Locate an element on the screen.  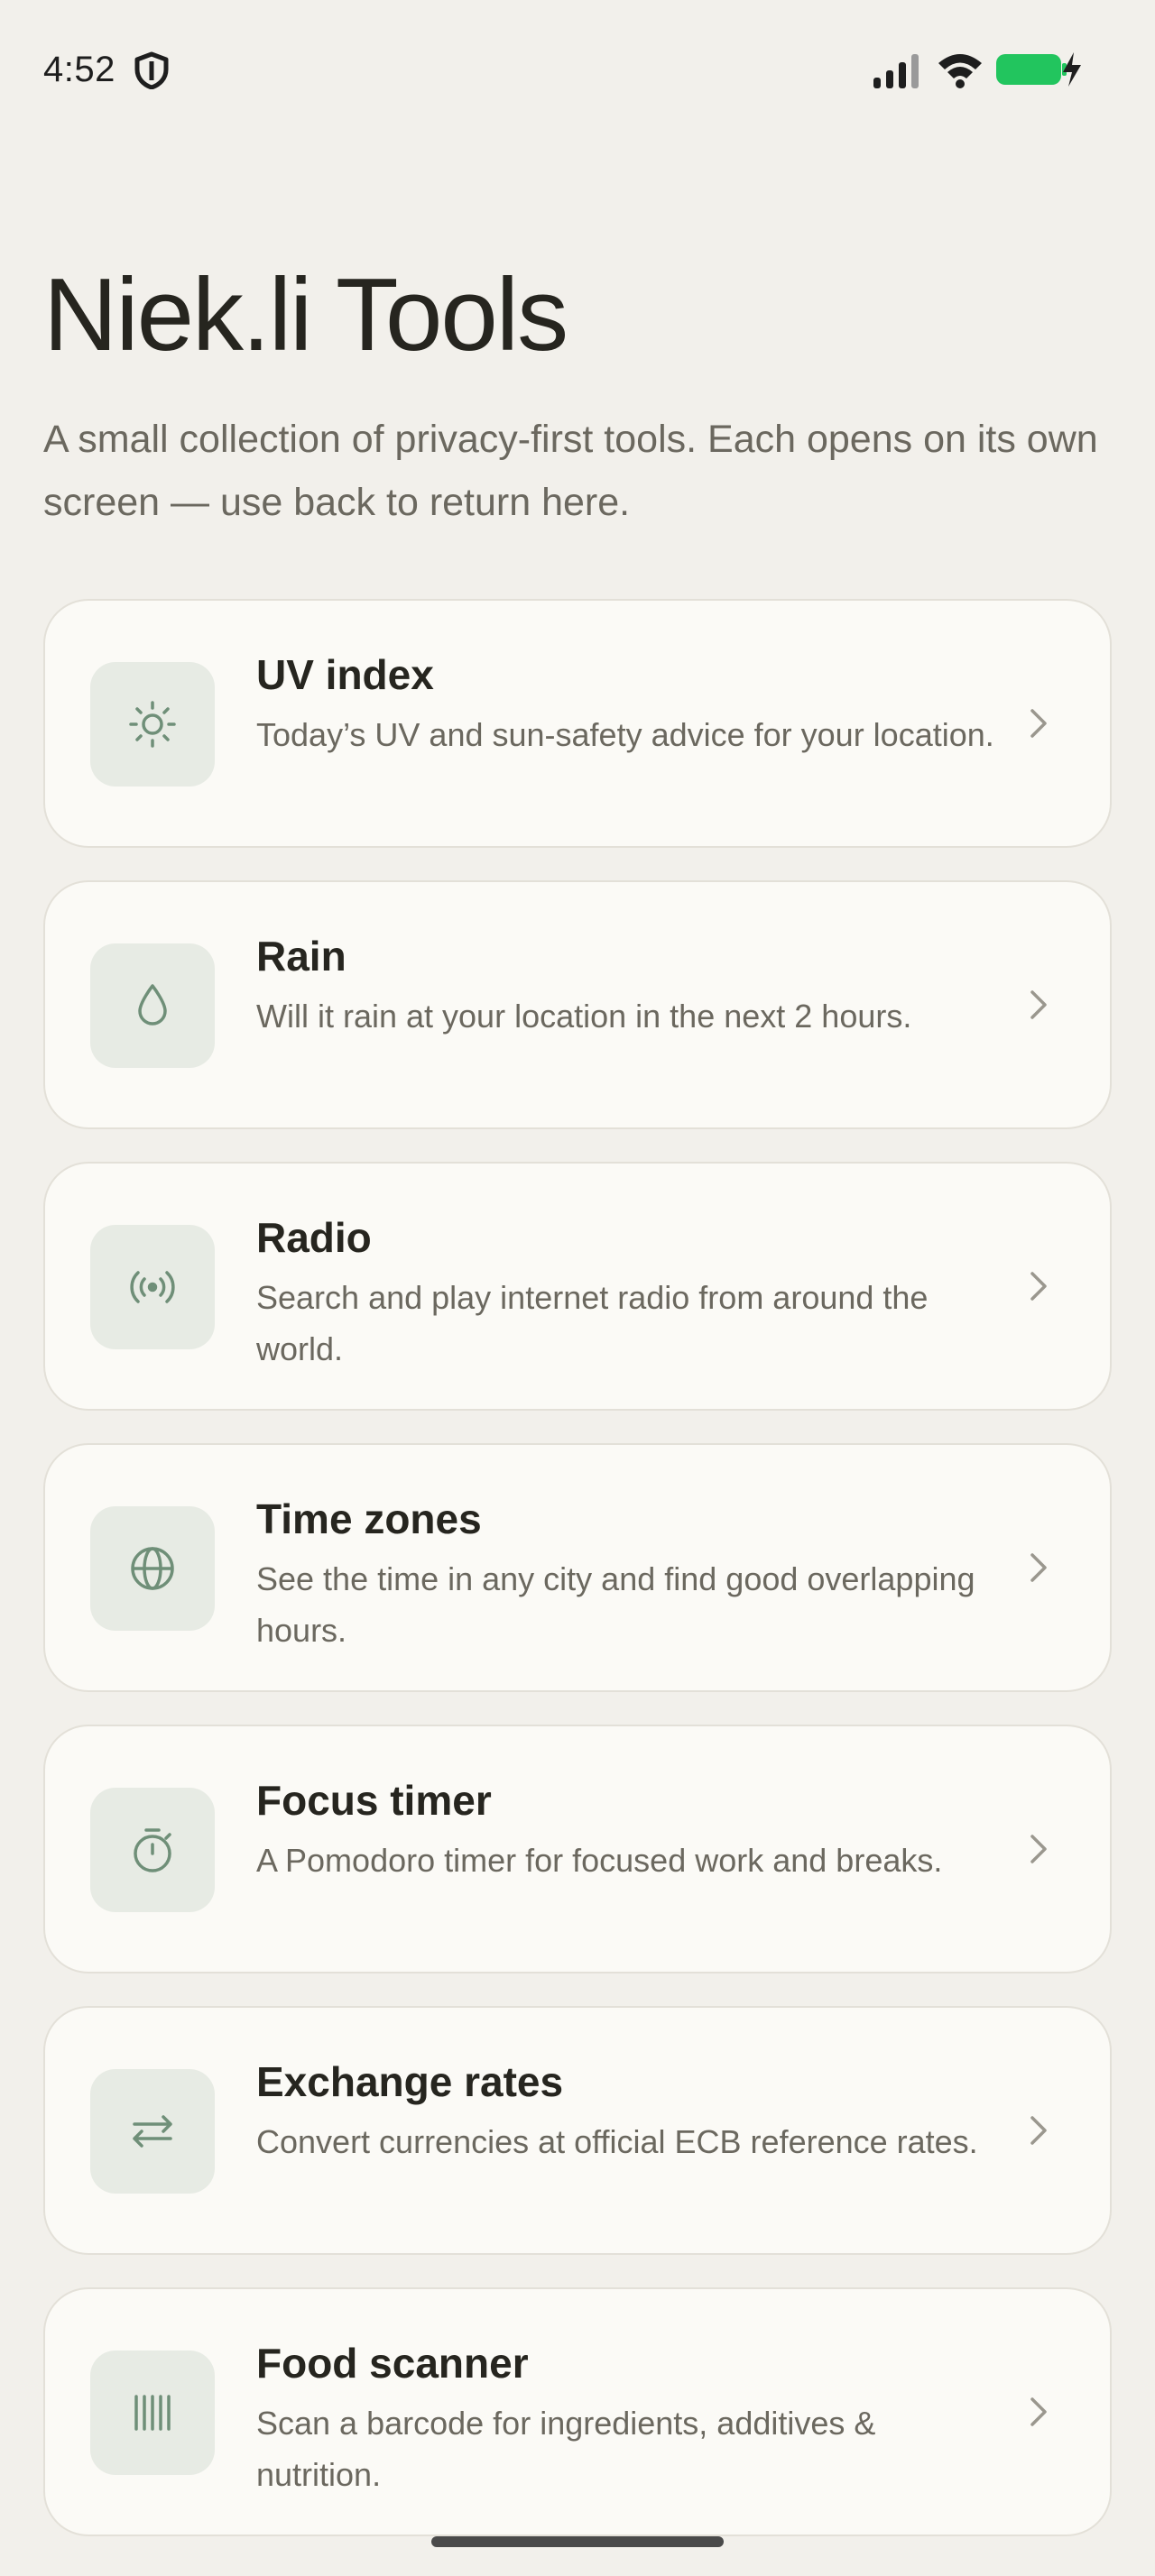
home-indicator is located at coordinates (577, 2541).